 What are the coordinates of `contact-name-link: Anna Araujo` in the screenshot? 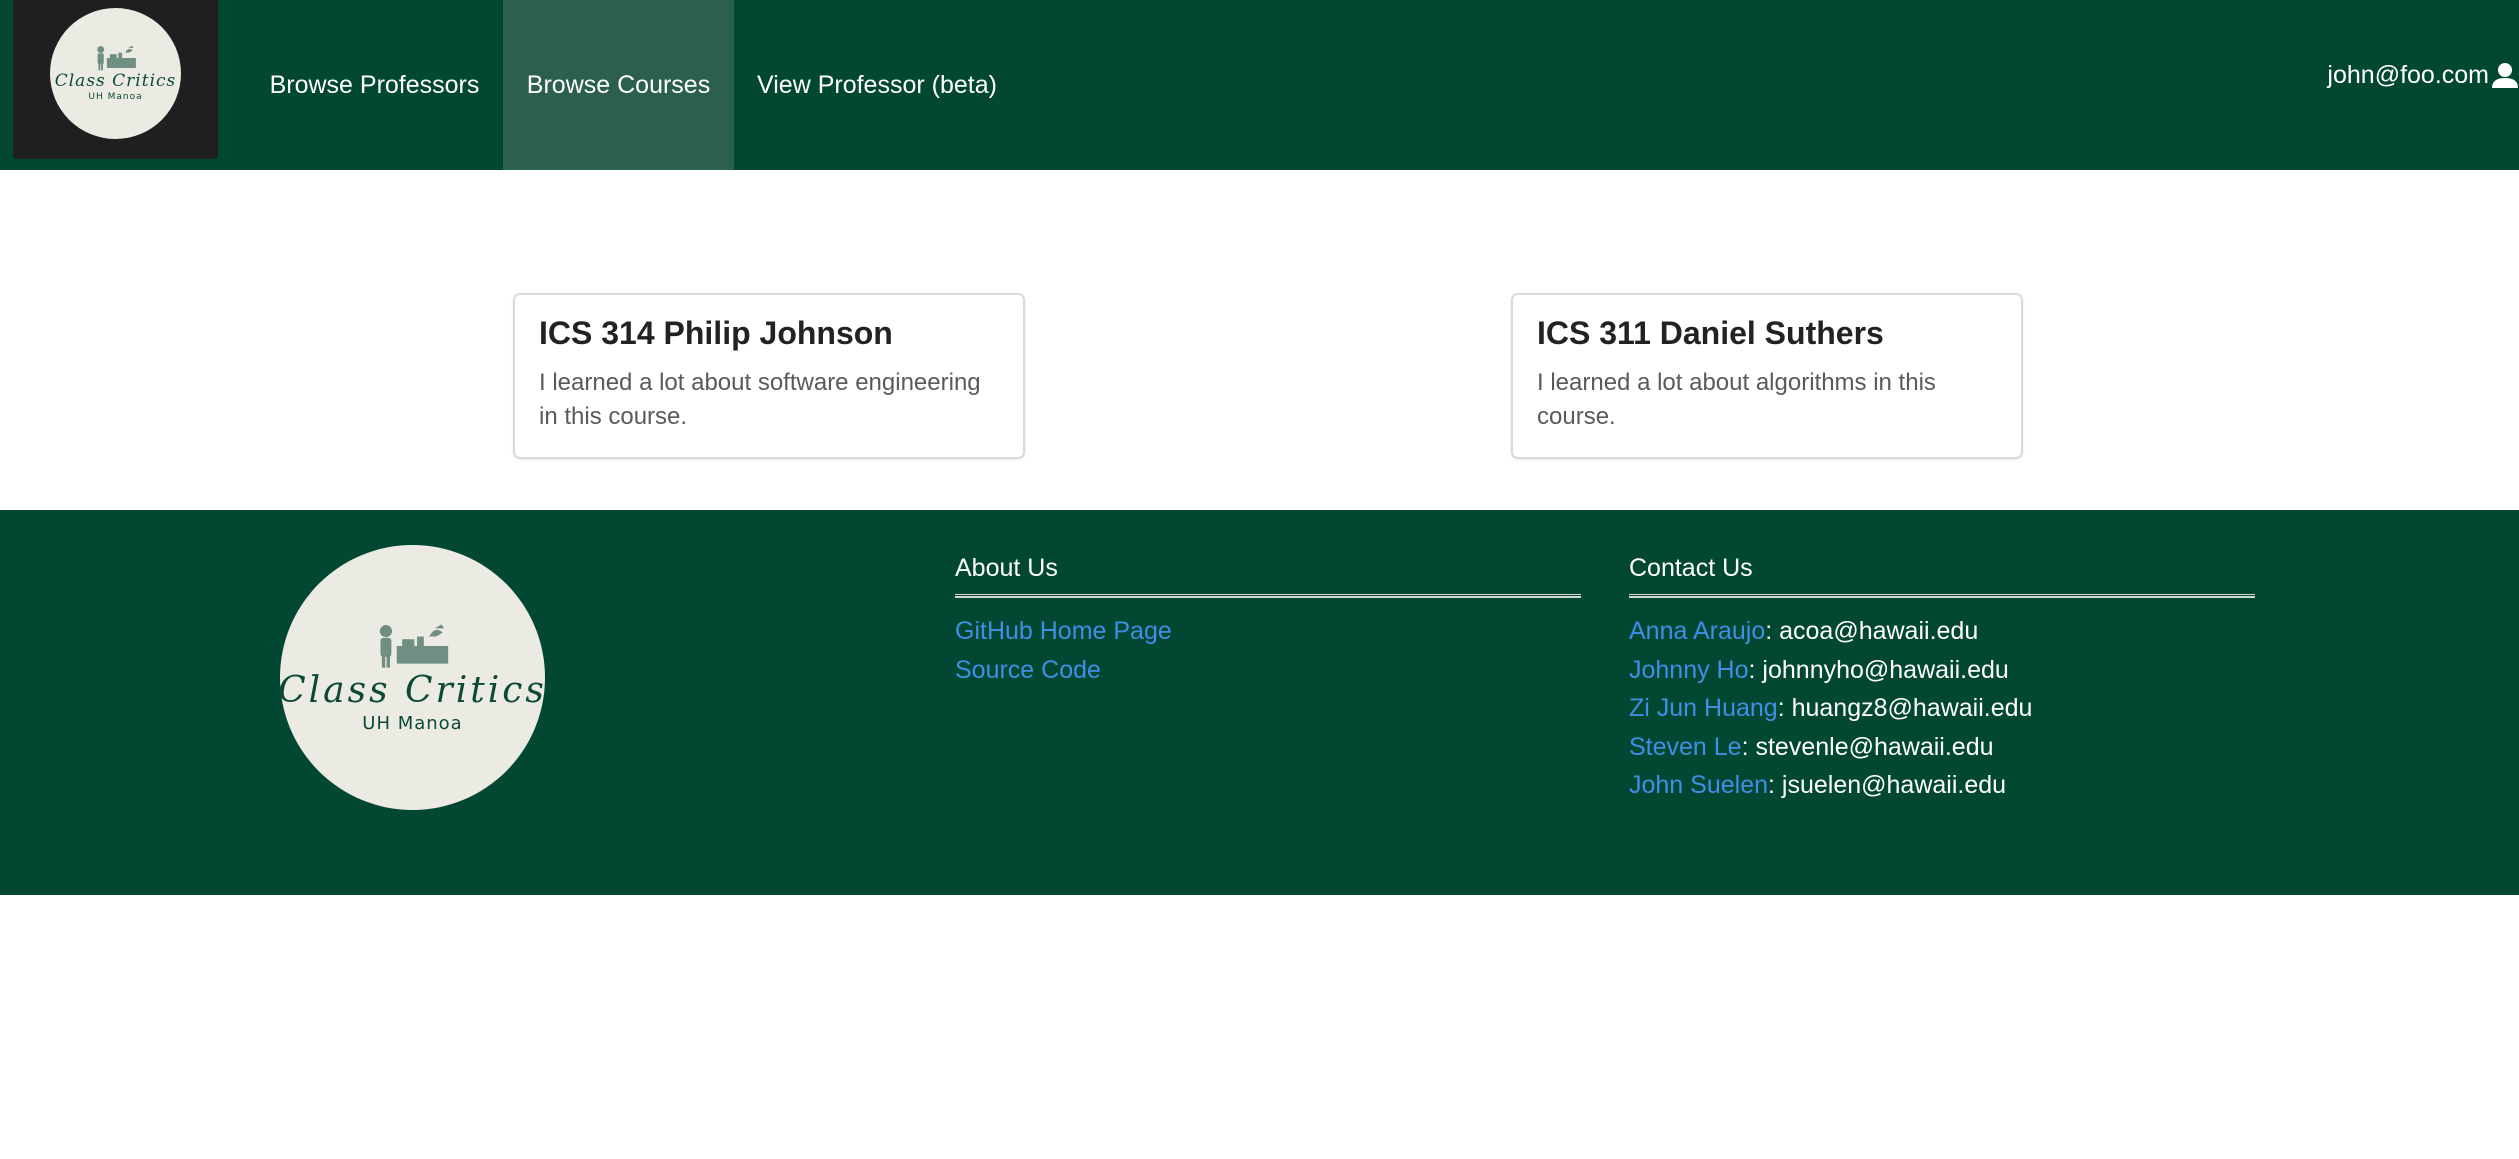 It's located at (1697, 631).